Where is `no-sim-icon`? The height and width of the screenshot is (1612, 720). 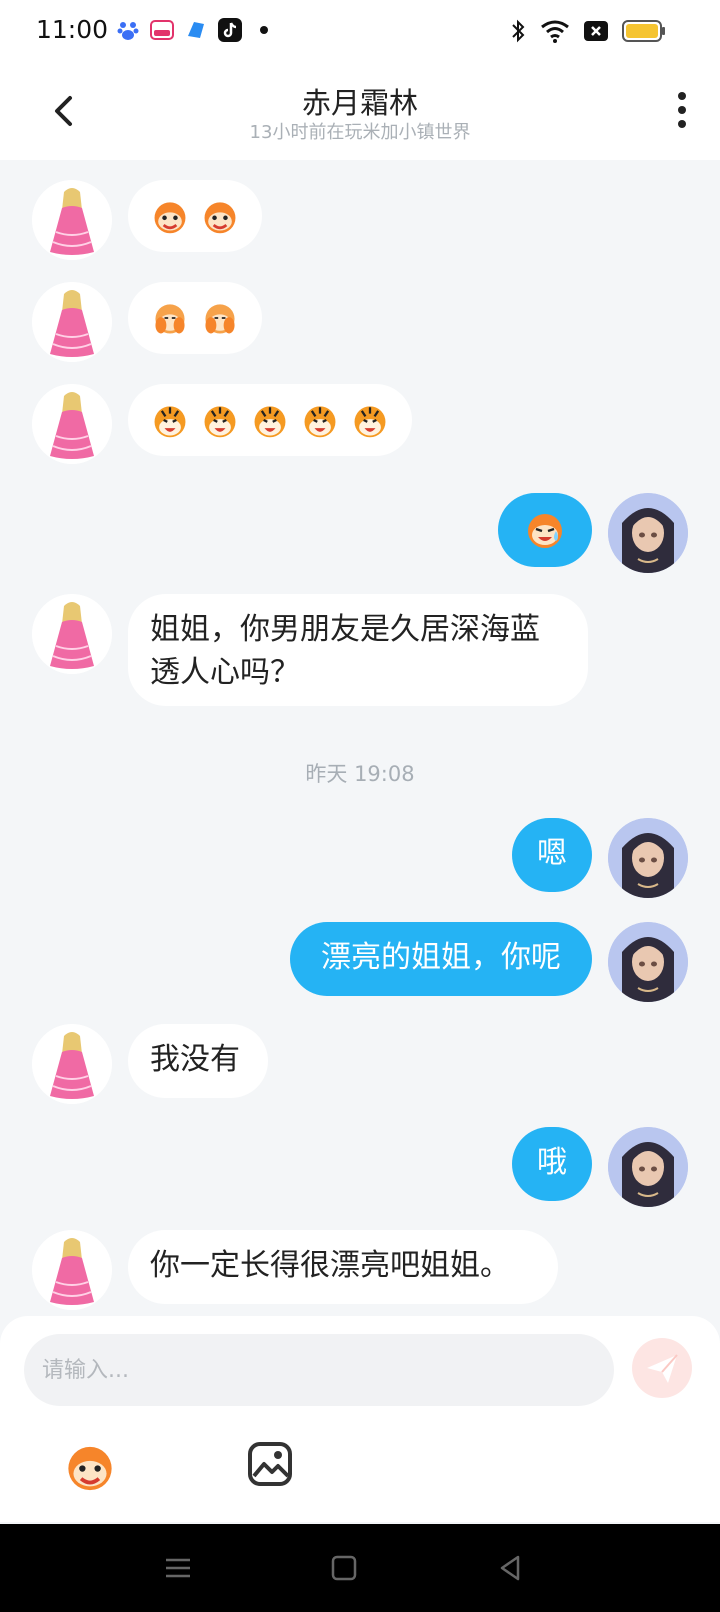 no-sim-icon is located at coordinates (596, 33).